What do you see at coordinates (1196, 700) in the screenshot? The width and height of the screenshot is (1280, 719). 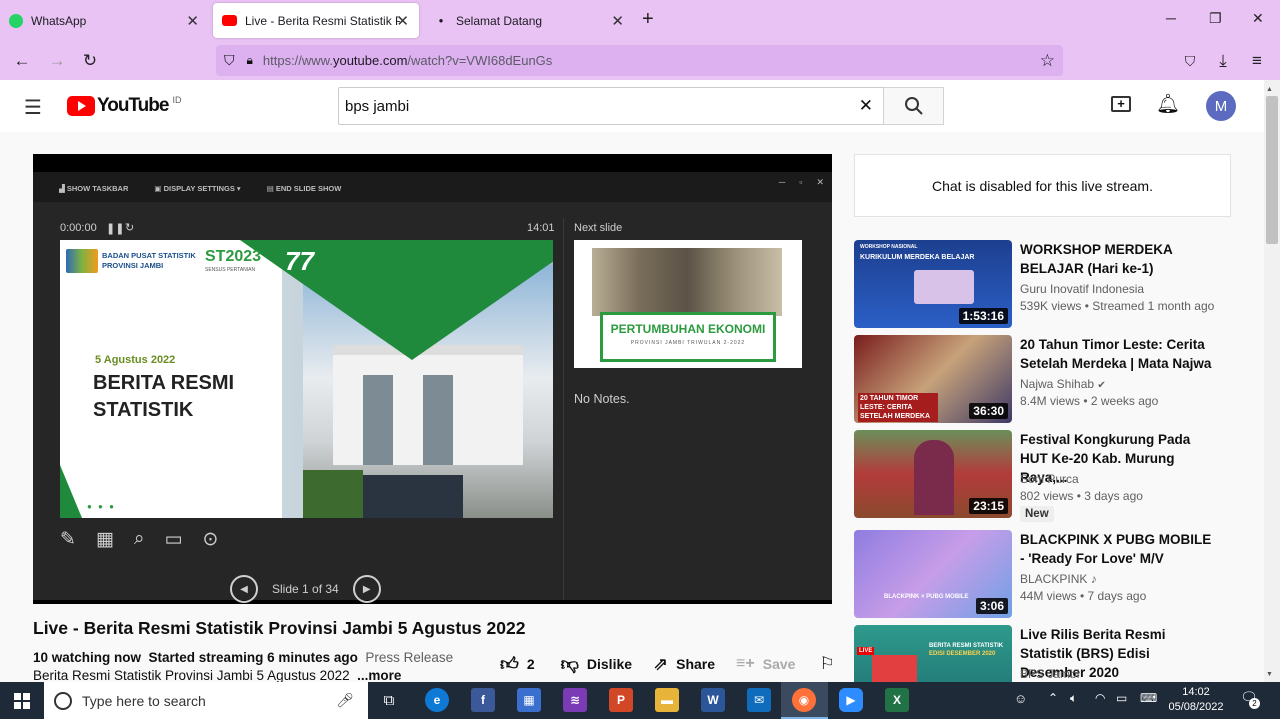 I see `clock-area: 14:02 05/08/2022` at bounding box center [1196, 700].